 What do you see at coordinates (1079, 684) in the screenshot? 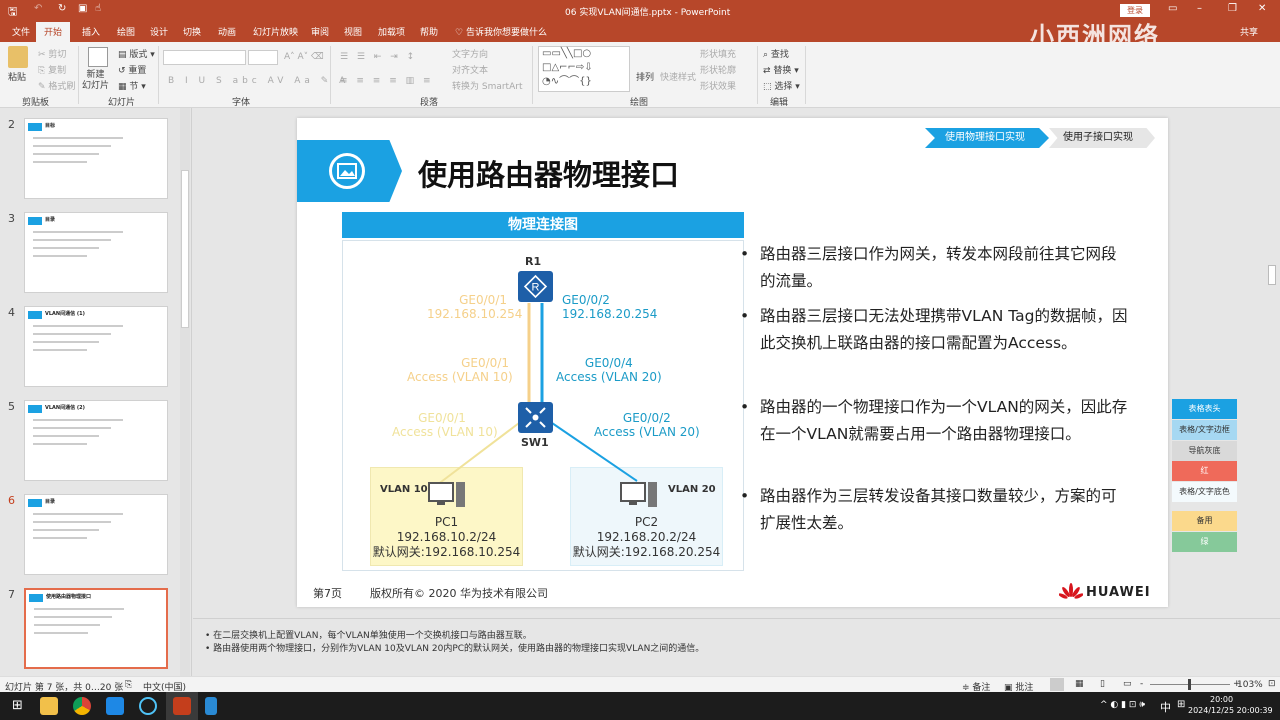
I see `slide-sorter-button: ▦` at bounding box center [1079, 684].